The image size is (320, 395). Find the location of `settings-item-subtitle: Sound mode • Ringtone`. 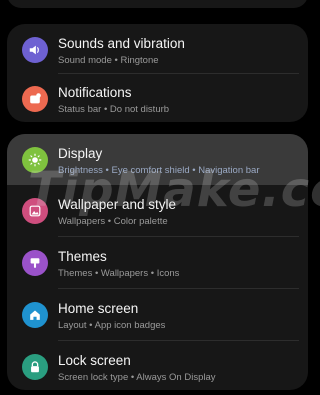

settings-item-subtitle: Sound mode • Ringtone is located at coordinates (108, 60).